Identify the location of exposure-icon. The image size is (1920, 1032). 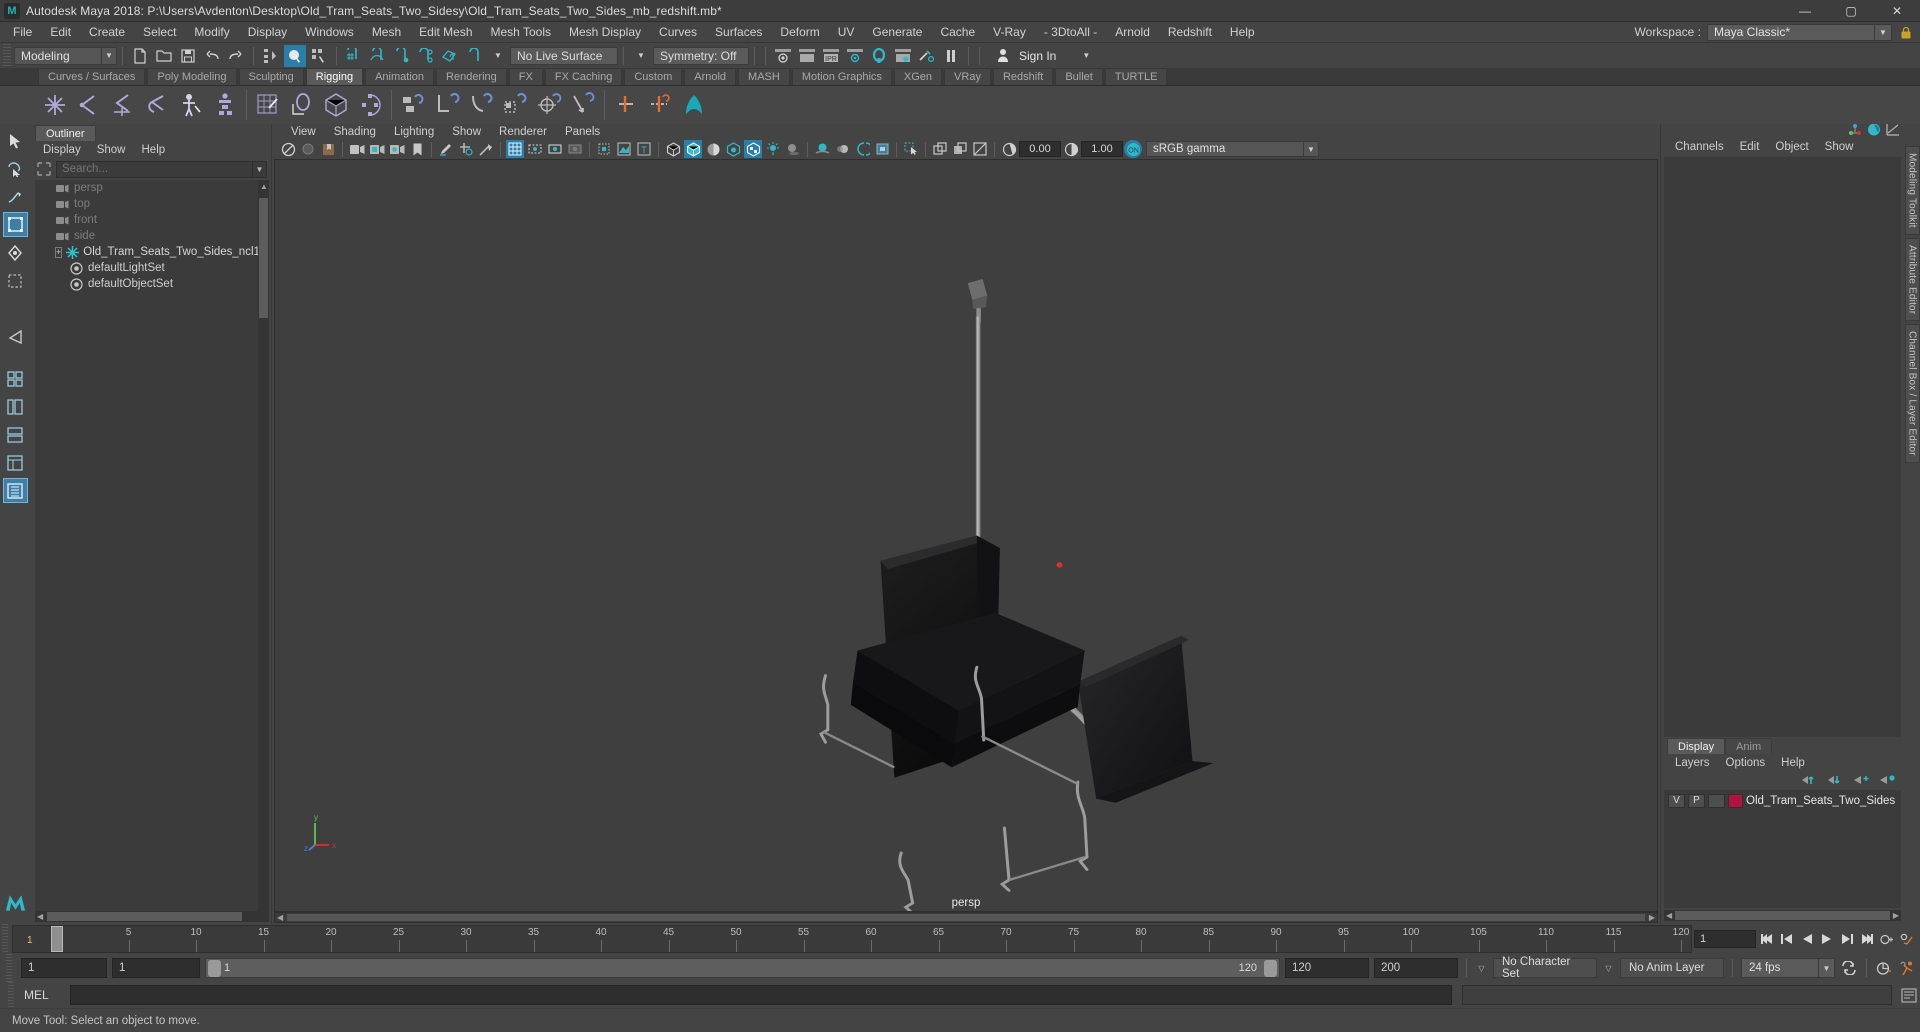
(1009, 149).